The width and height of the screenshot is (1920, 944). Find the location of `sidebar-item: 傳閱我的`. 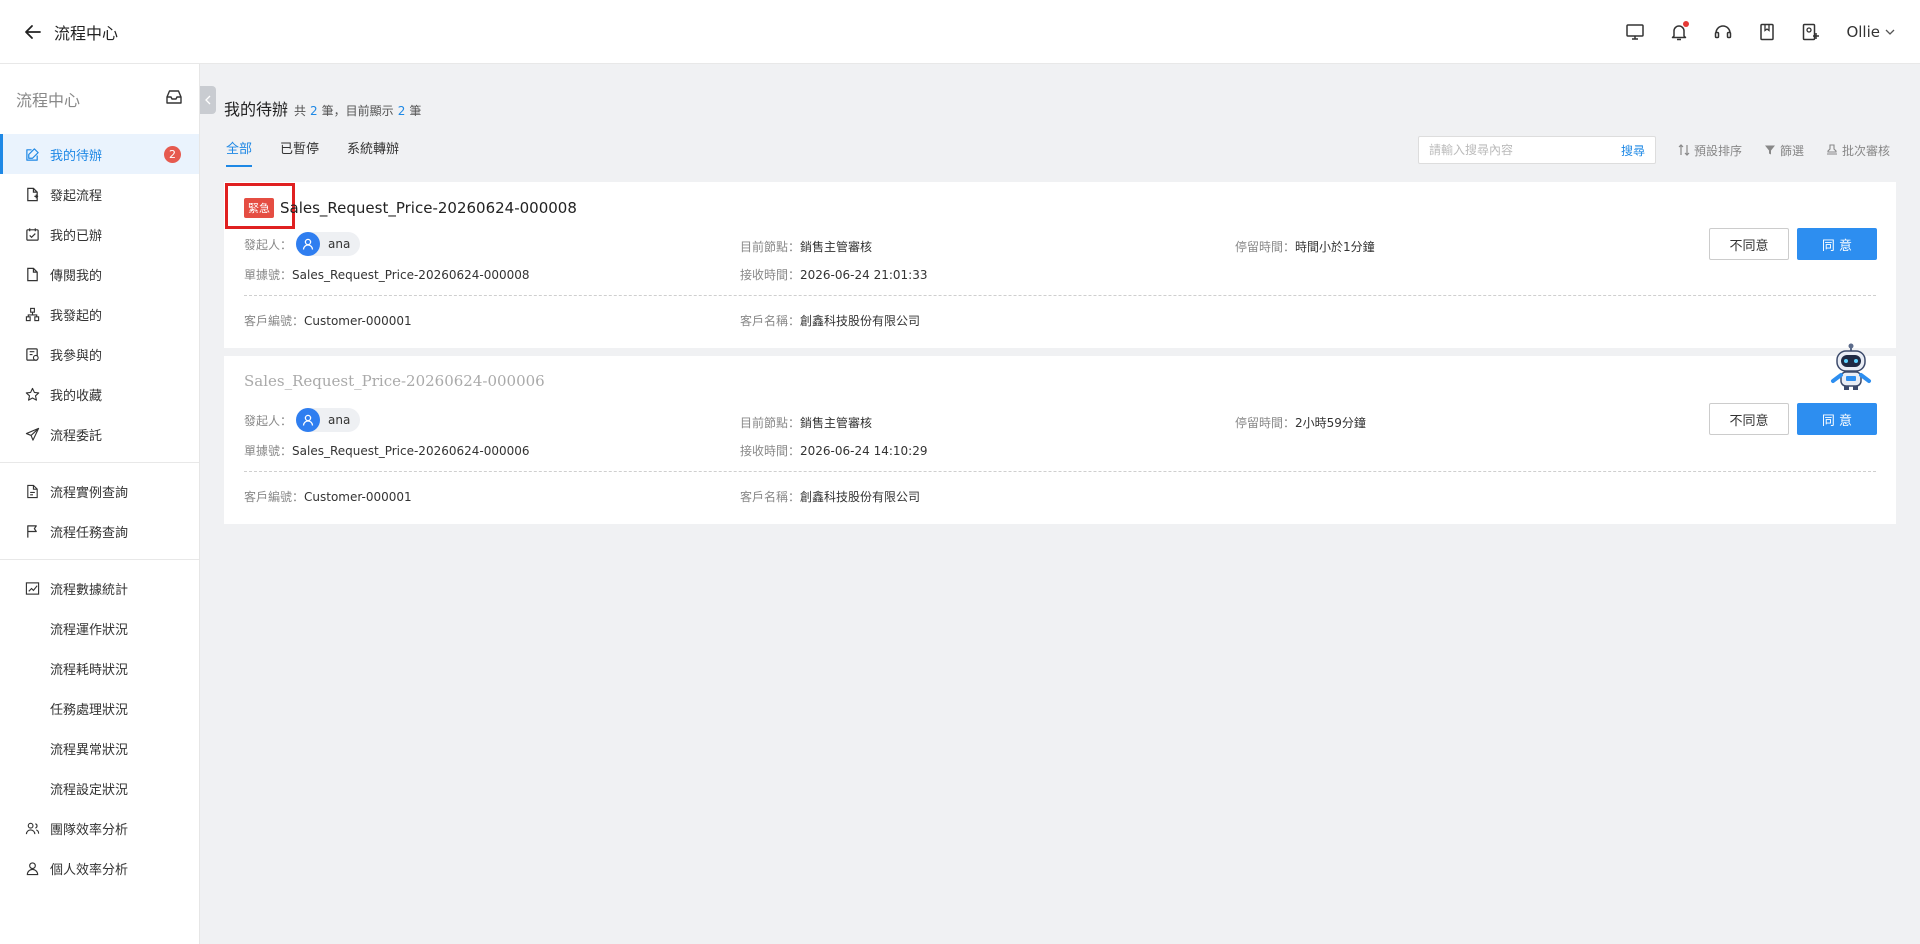

sidebar-item: 傳閱我的 is located at coordinates (99, 274).